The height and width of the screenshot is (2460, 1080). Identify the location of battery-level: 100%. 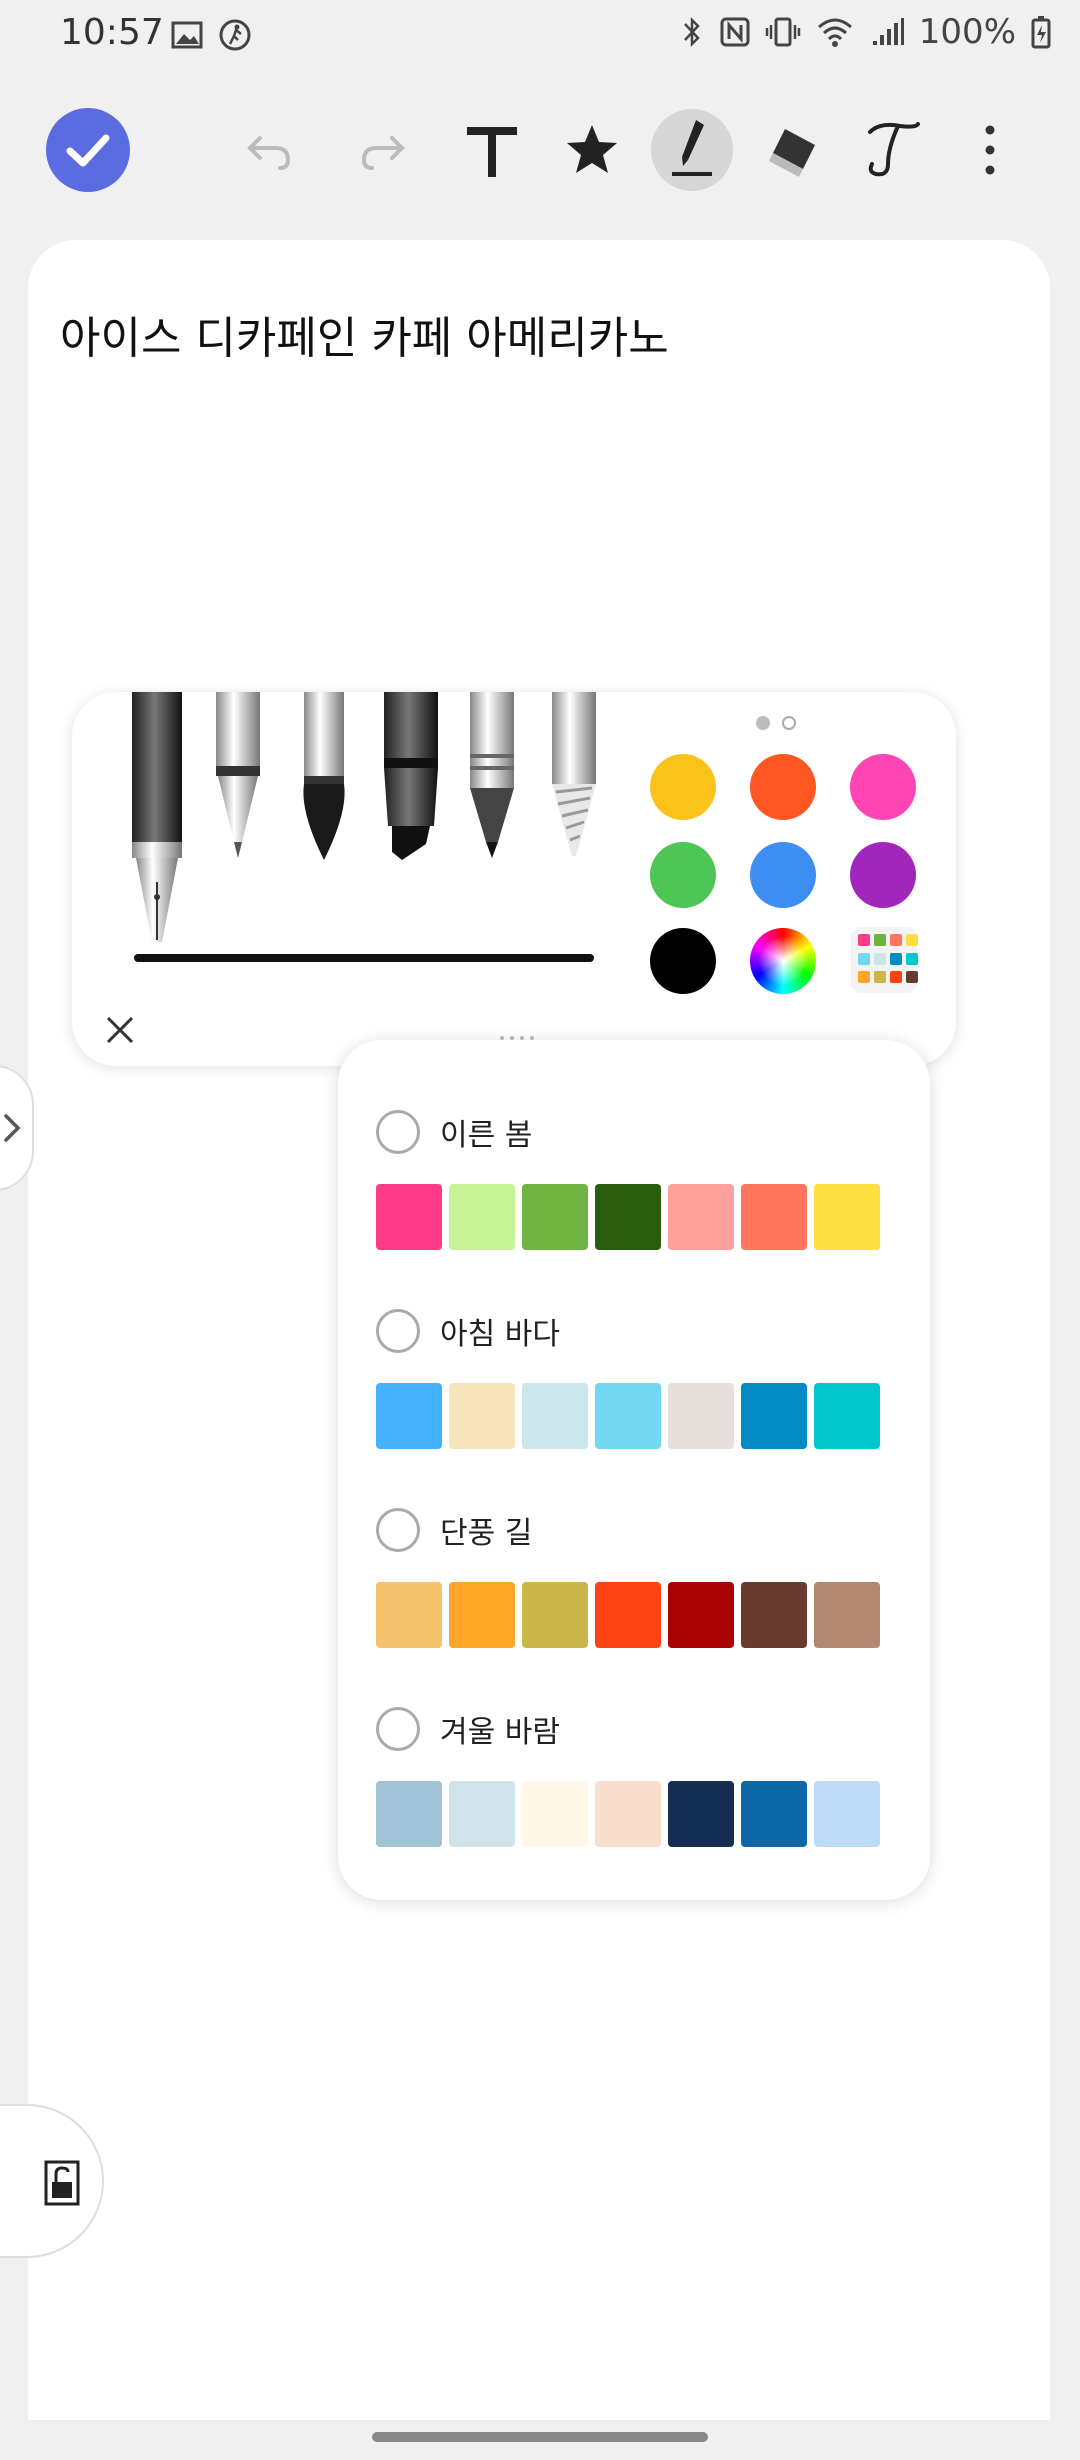
(967, 32).